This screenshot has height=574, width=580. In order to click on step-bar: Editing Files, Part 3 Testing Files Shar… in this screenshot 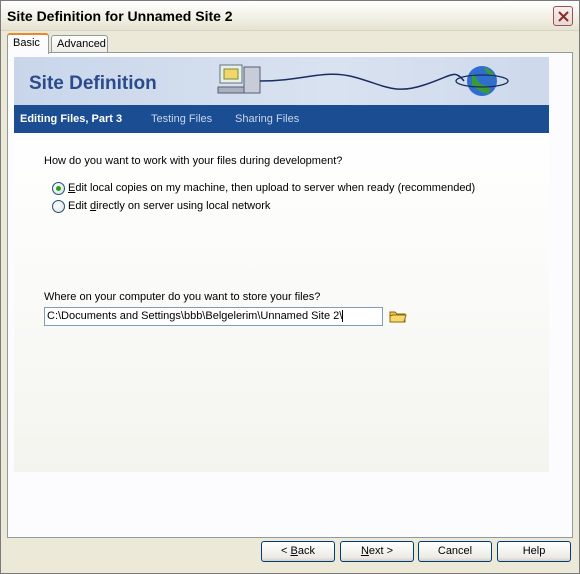, I will do `click(281, 119)`.